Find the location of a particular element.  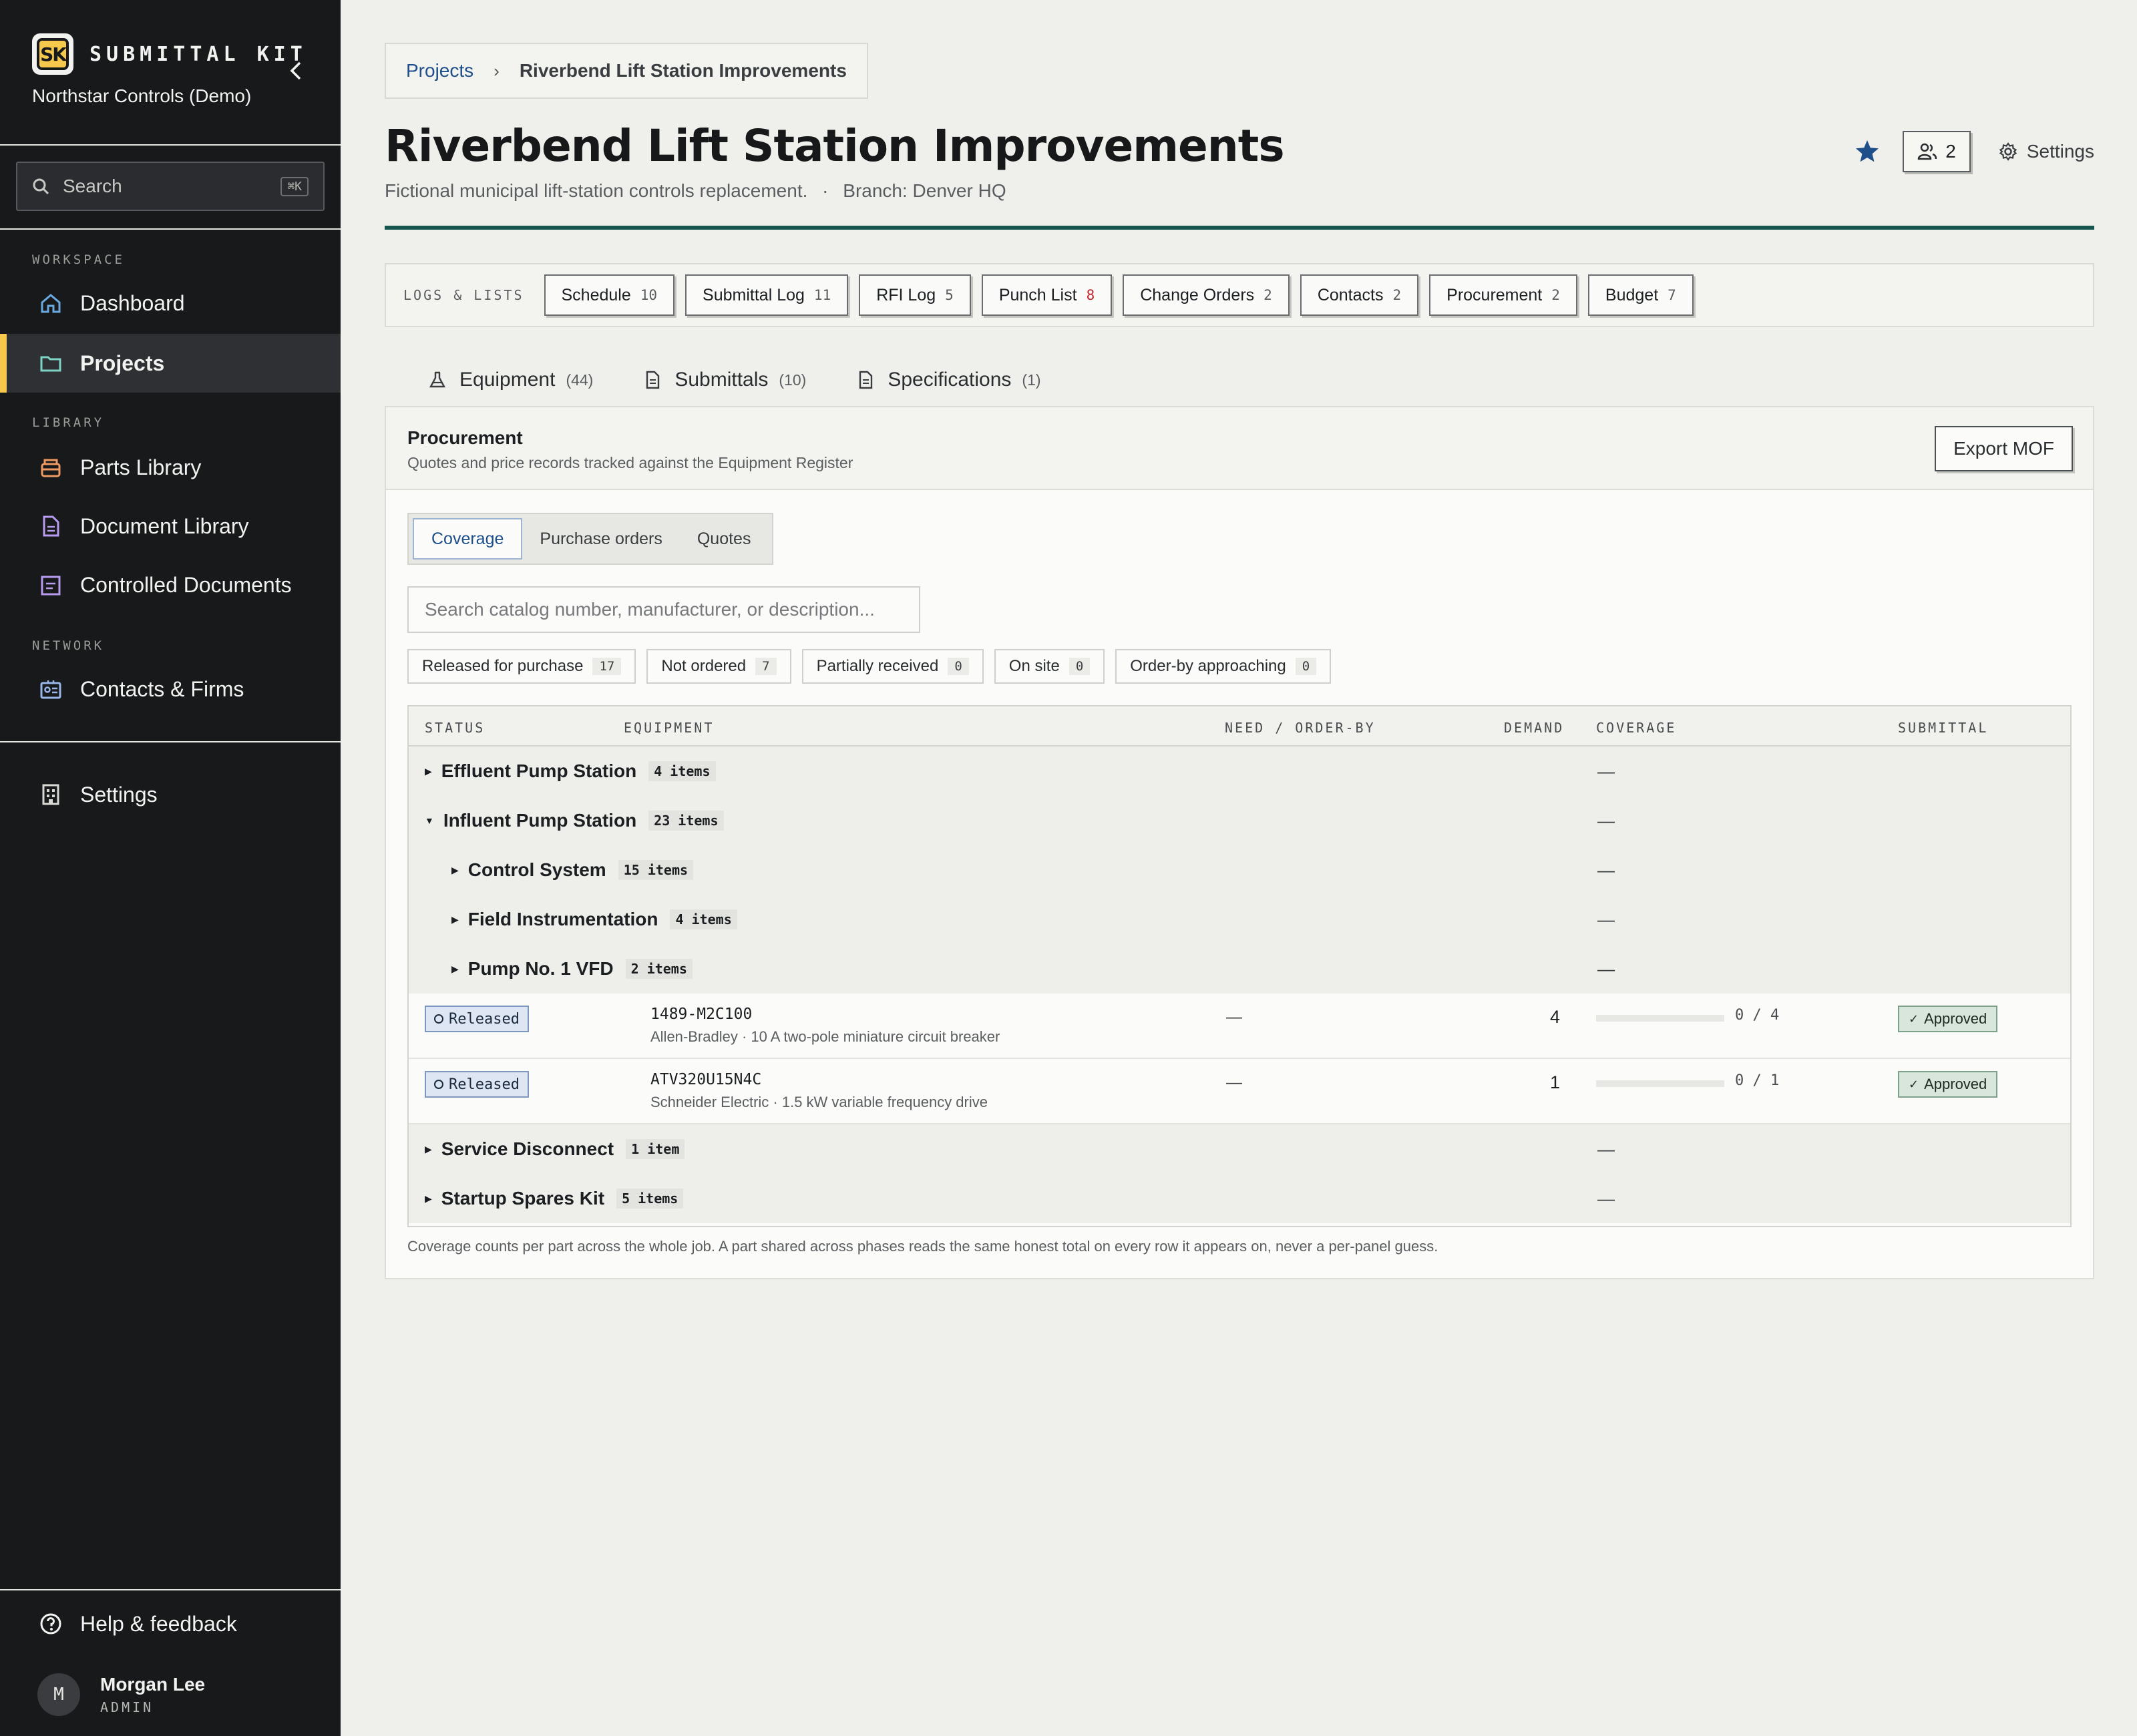

column-coverage: COVERAGE is located at coordinates (1636, 728).